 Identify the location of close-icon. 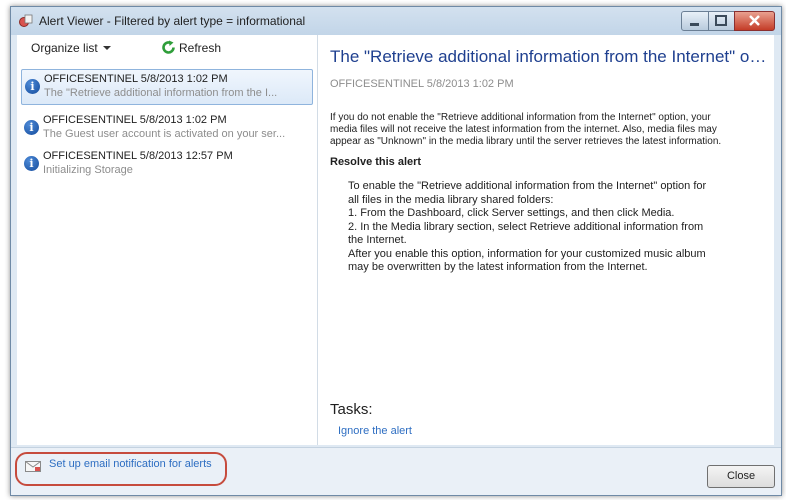
(754, 20).